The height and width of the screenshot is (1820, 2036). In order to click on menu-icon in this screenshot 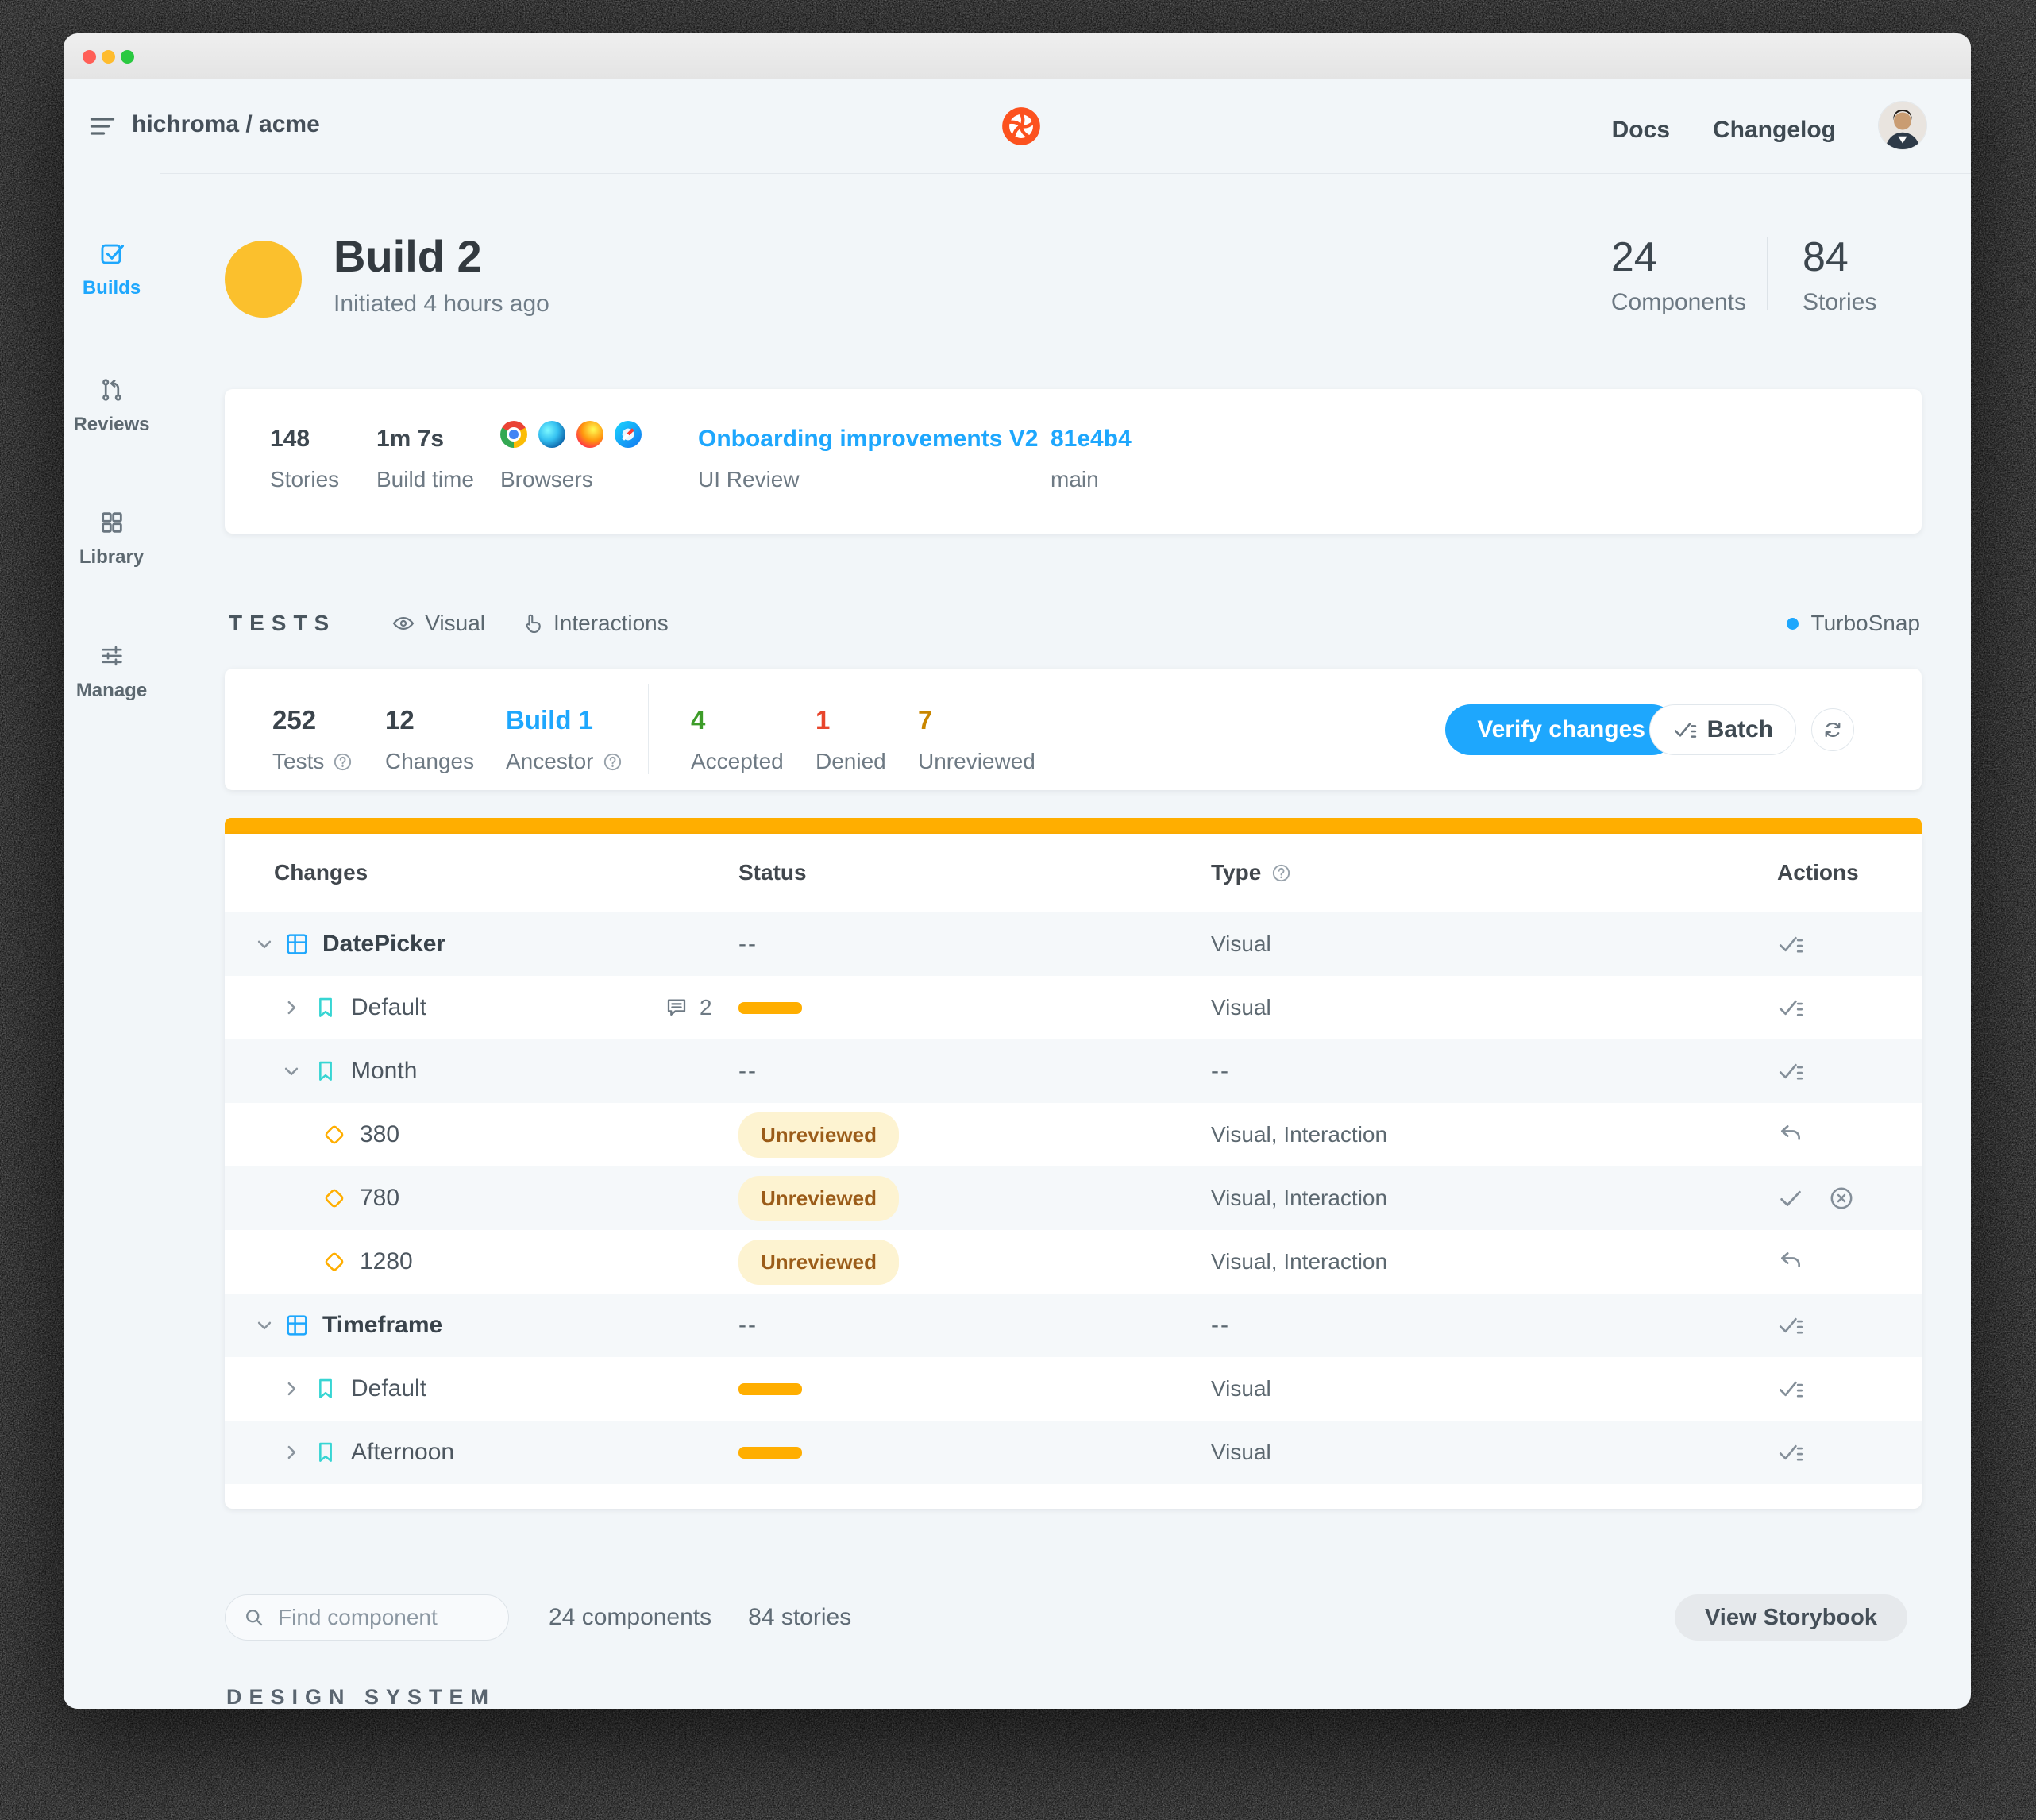, I will do `click(102, 126)`.